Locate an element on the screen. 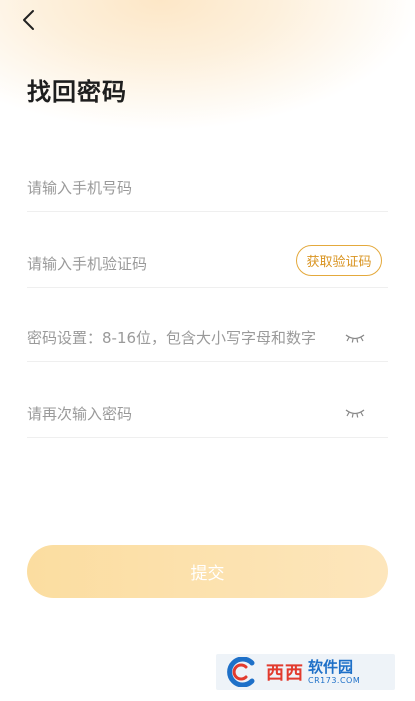 This screenshot has height=701, width=415. watermark-name: 软件园 is located at coordinates (331, 666).